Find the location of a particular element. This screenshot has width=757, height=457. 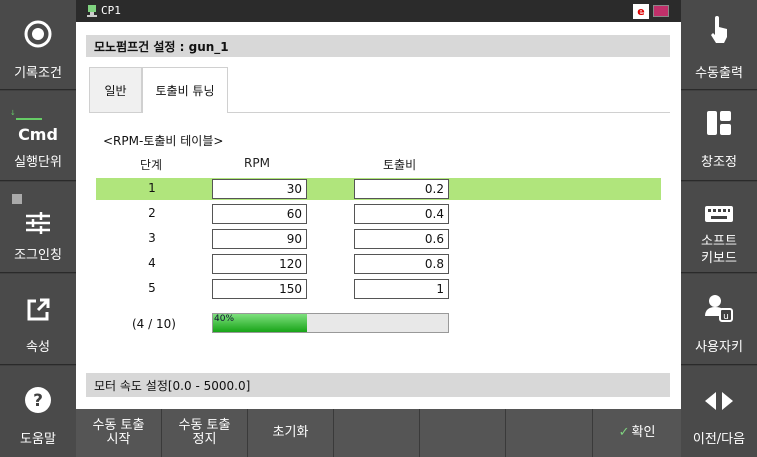

help-button: ? 도움말 is located at coordinates (38, 411).